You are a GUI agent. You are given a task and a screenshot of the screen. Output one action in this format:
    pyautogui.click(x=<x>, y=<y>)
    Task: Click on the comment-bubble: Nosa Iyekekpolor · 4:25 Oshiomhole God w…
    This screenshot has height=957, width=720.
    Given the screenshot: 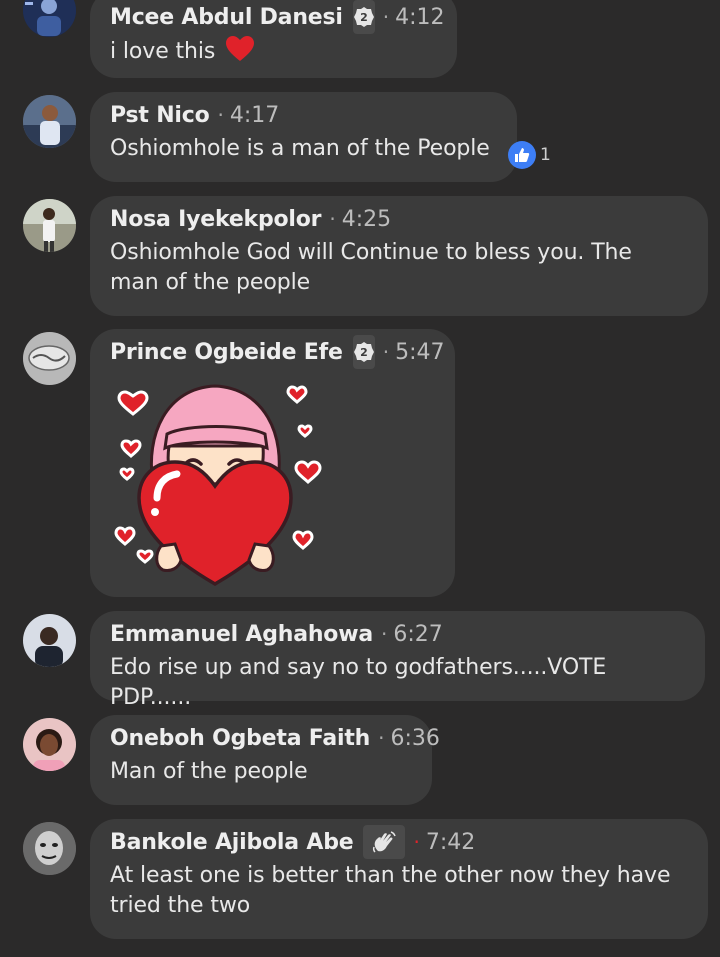 What is the action you would take?
    pyautogui.click(x=399, y=256)
    